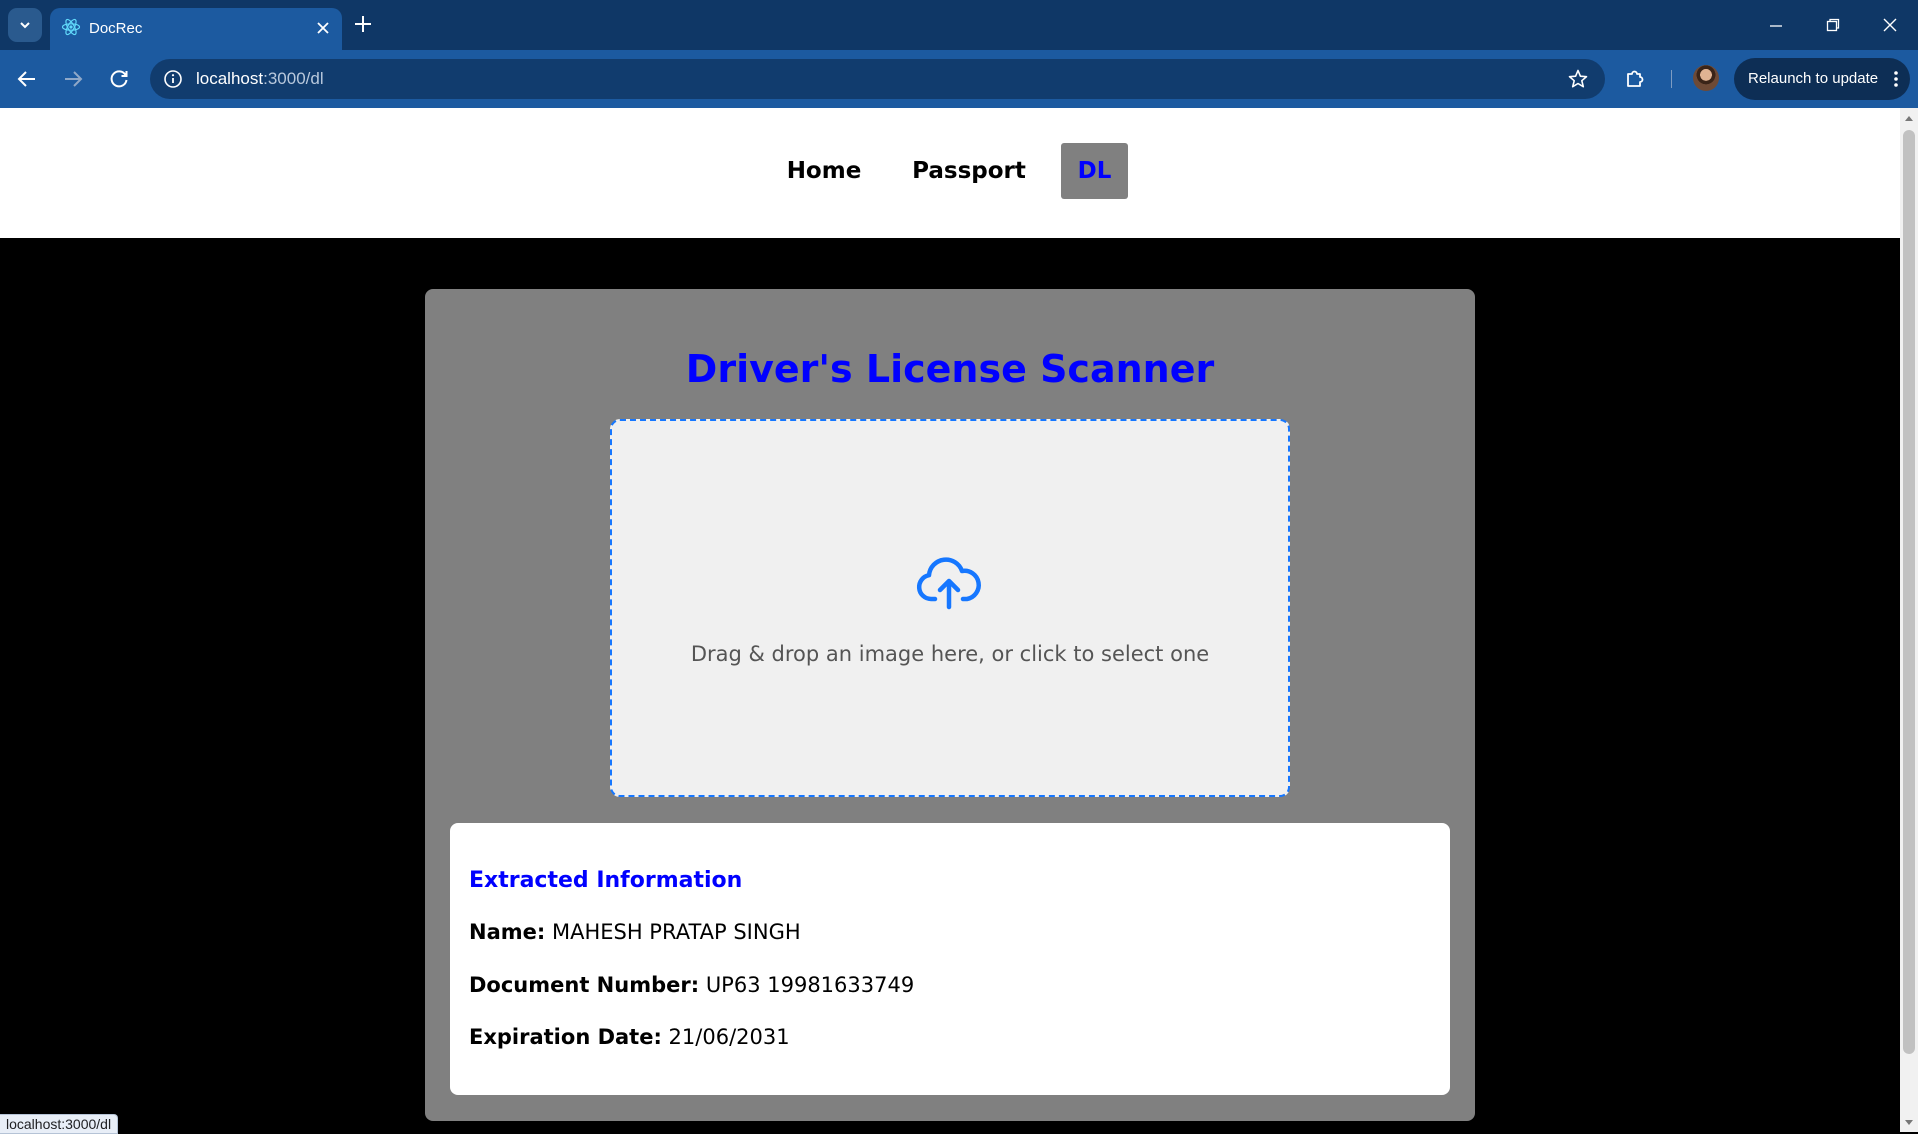 Image resolution: width=1918 pixels, height=1134 pixels. I want to click on forward-arrow-icon, so click(73, 79).